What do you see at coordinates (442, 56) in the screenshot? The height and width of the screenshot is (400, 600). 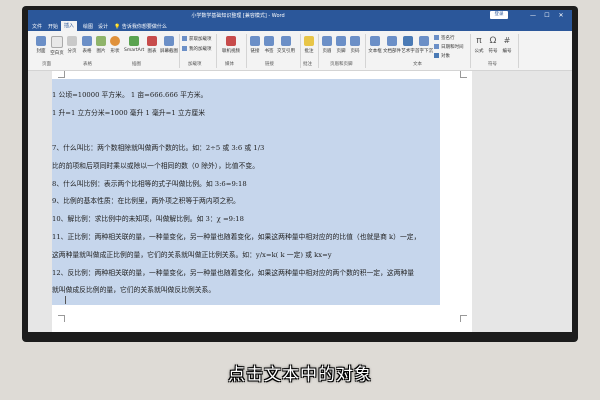 I see `object-button: 对象` at bounding box center [442, 56].